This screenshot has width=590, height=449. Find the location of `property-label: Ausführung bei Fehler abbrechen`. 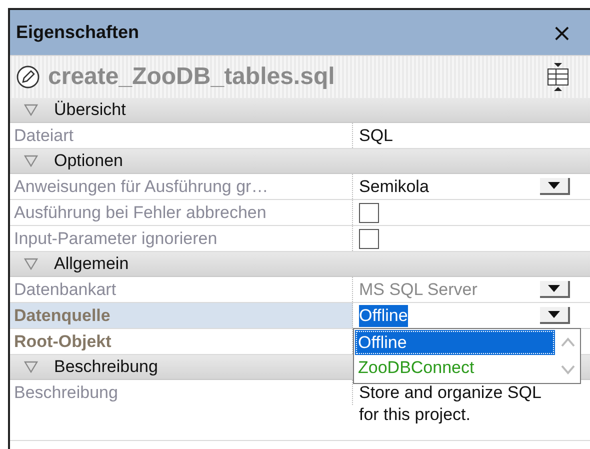

property-label: Ausführung bei Fehler abbrechen is located at coordinates (181, 212).